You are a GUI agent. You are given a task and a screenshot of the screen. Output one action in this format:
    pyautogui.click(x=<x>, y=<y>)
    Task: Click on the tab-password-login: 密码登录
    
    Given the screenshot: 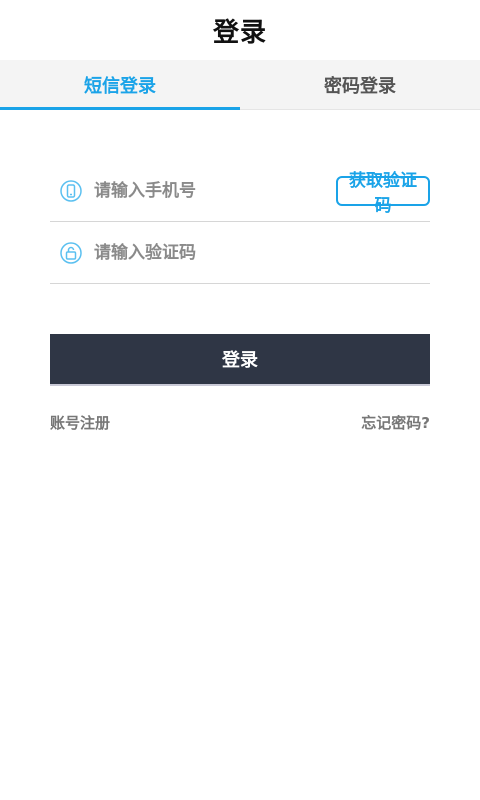 What is the action you would take?
    pyautogui.click(x=360, y=84)
    